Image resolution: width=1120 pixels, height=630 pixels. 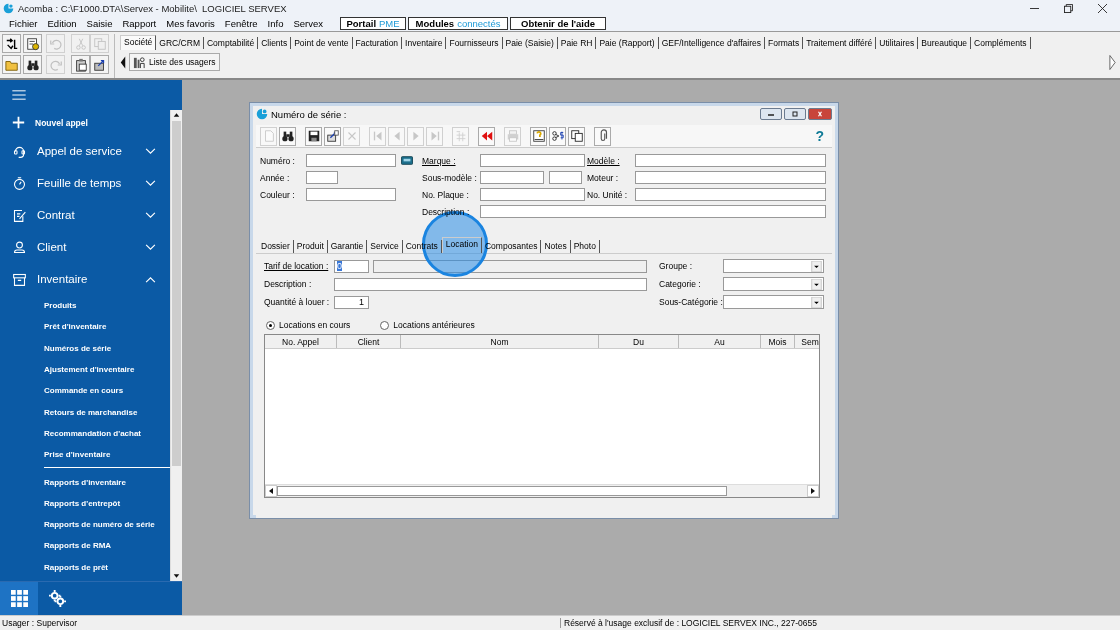 What do you see at coordinates (93, 433) in the screenshot?
I see `sidebar-item: Recommandation d'achat` at bounding box center [93, 433].